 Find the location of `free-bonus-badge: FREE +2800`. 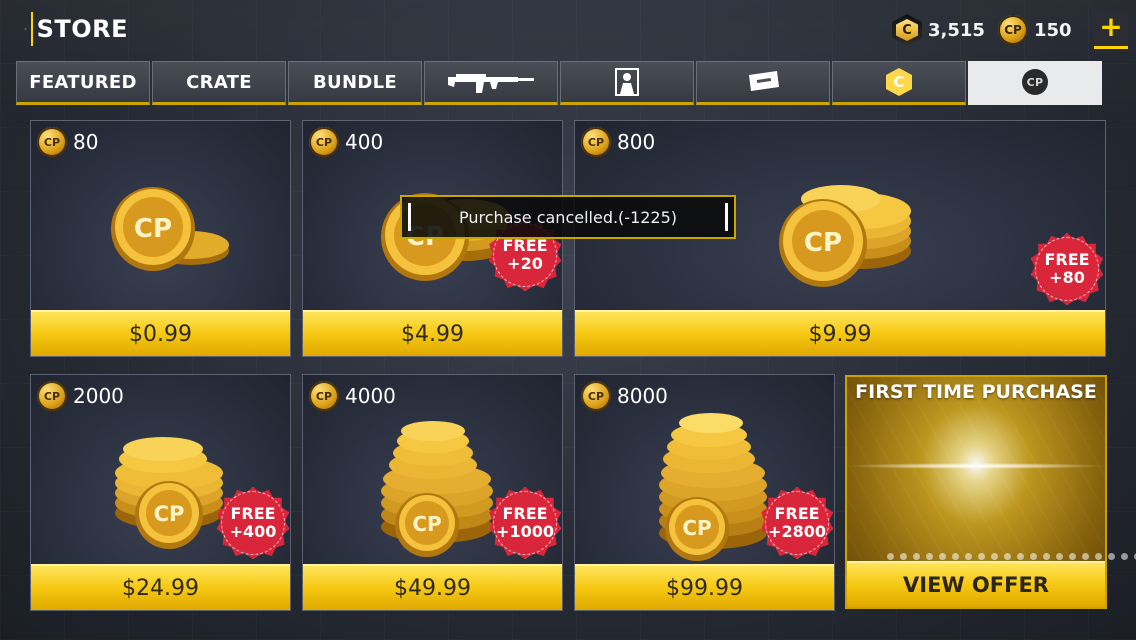

free-bonus-badge: FREE +2800 is located at coordinates (797, 523).